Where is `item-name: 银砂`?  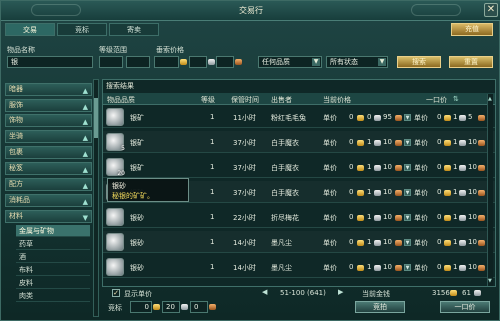 item-name: 银砂 is located at coordinates (137, 268).